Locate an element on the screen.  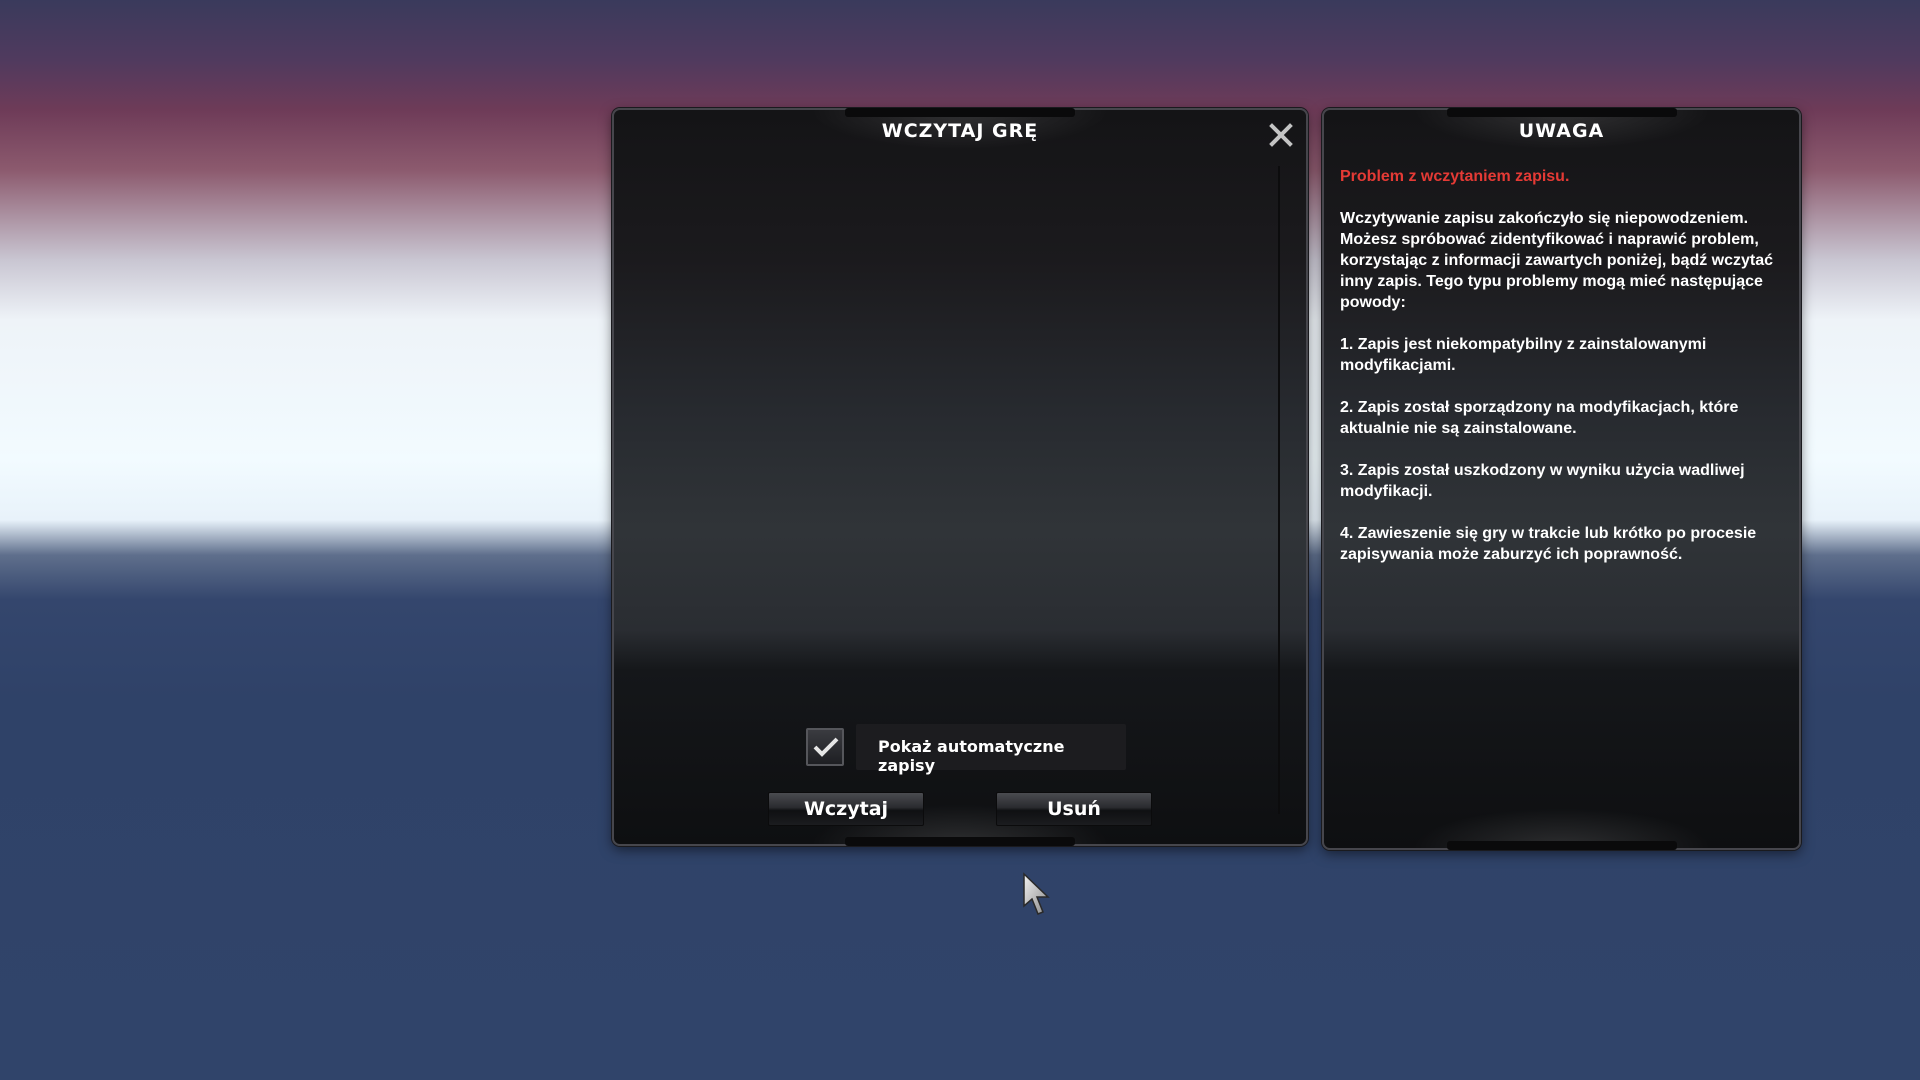
close-icon is located at coordinates (1281, 135).